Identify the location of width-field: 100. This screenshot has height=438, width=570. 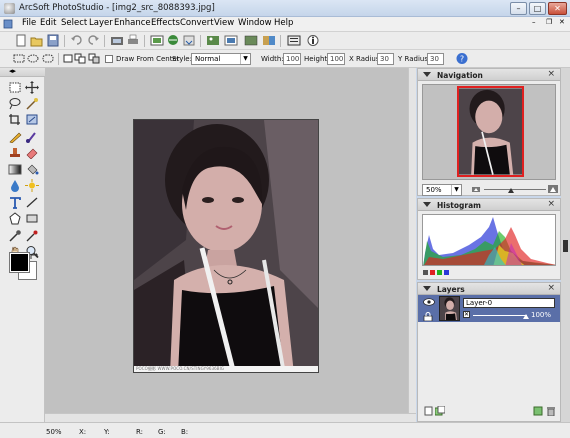
(292, 59).